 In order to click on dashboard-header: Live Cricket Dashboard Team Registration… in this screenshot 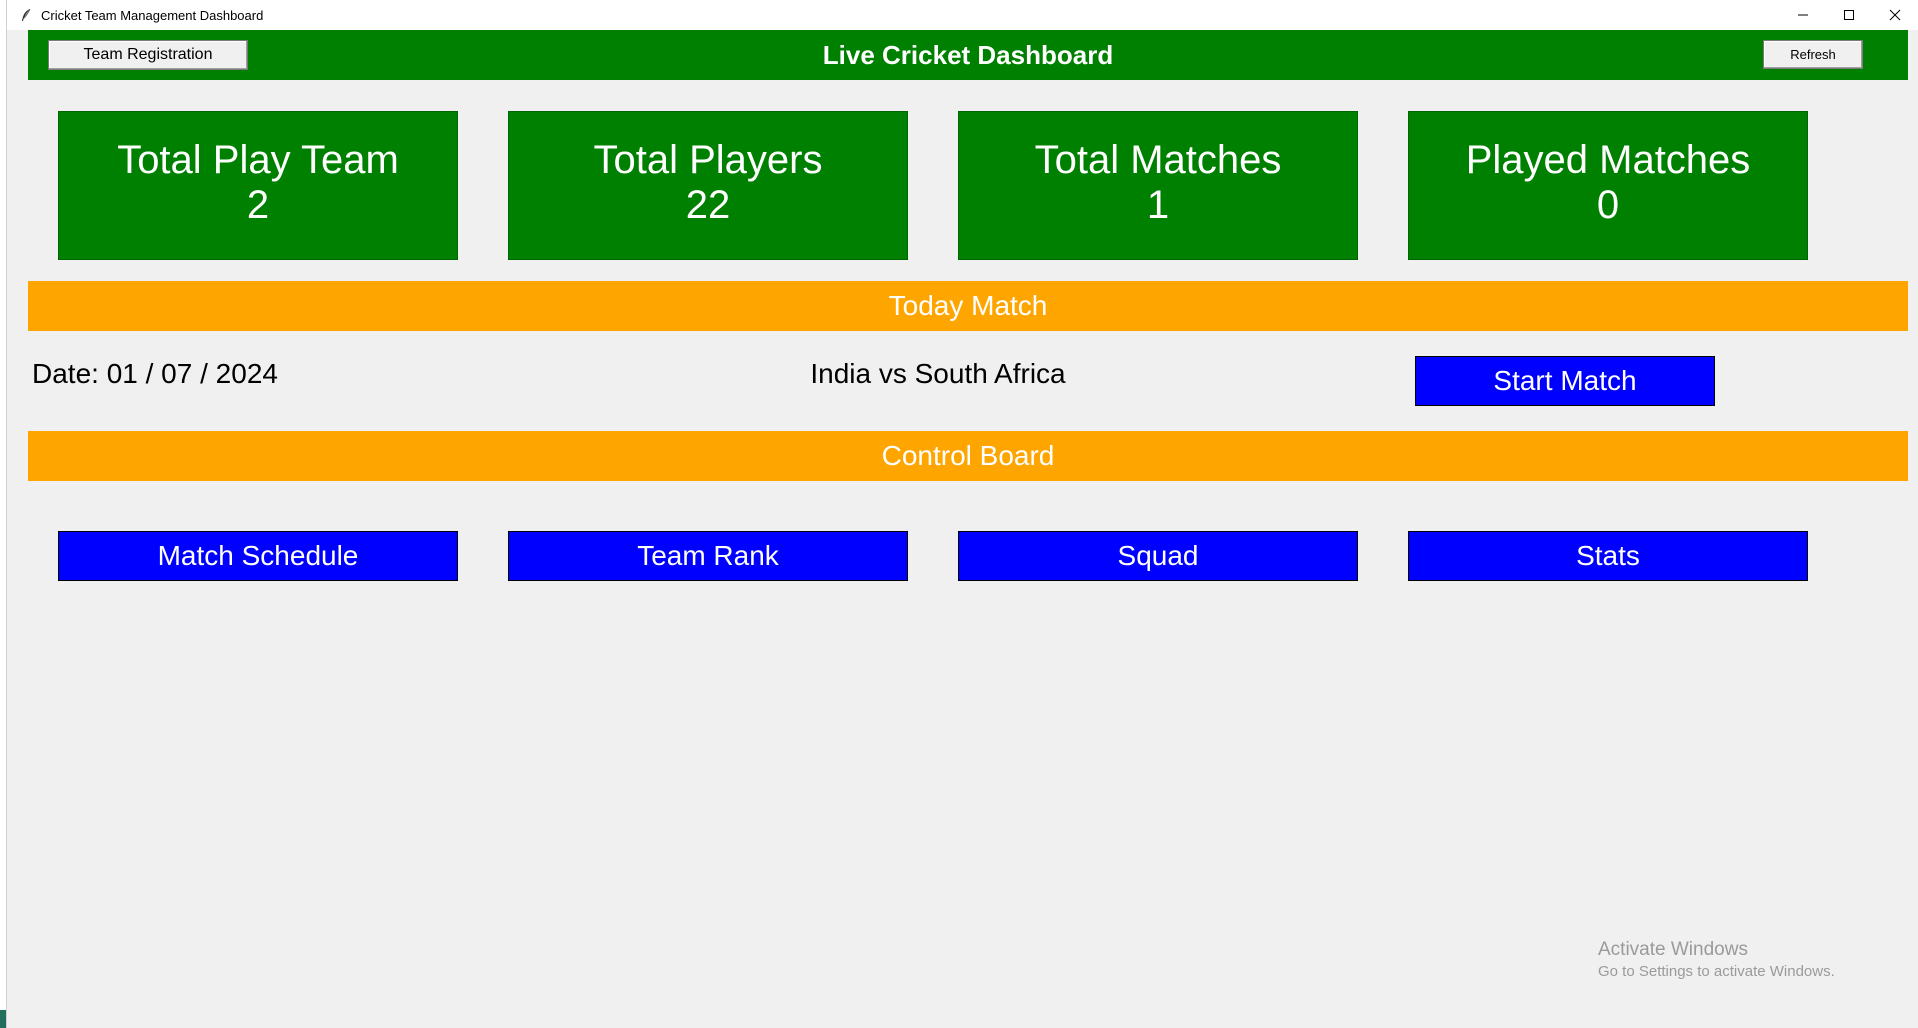, I will do `click(968, 55)`.